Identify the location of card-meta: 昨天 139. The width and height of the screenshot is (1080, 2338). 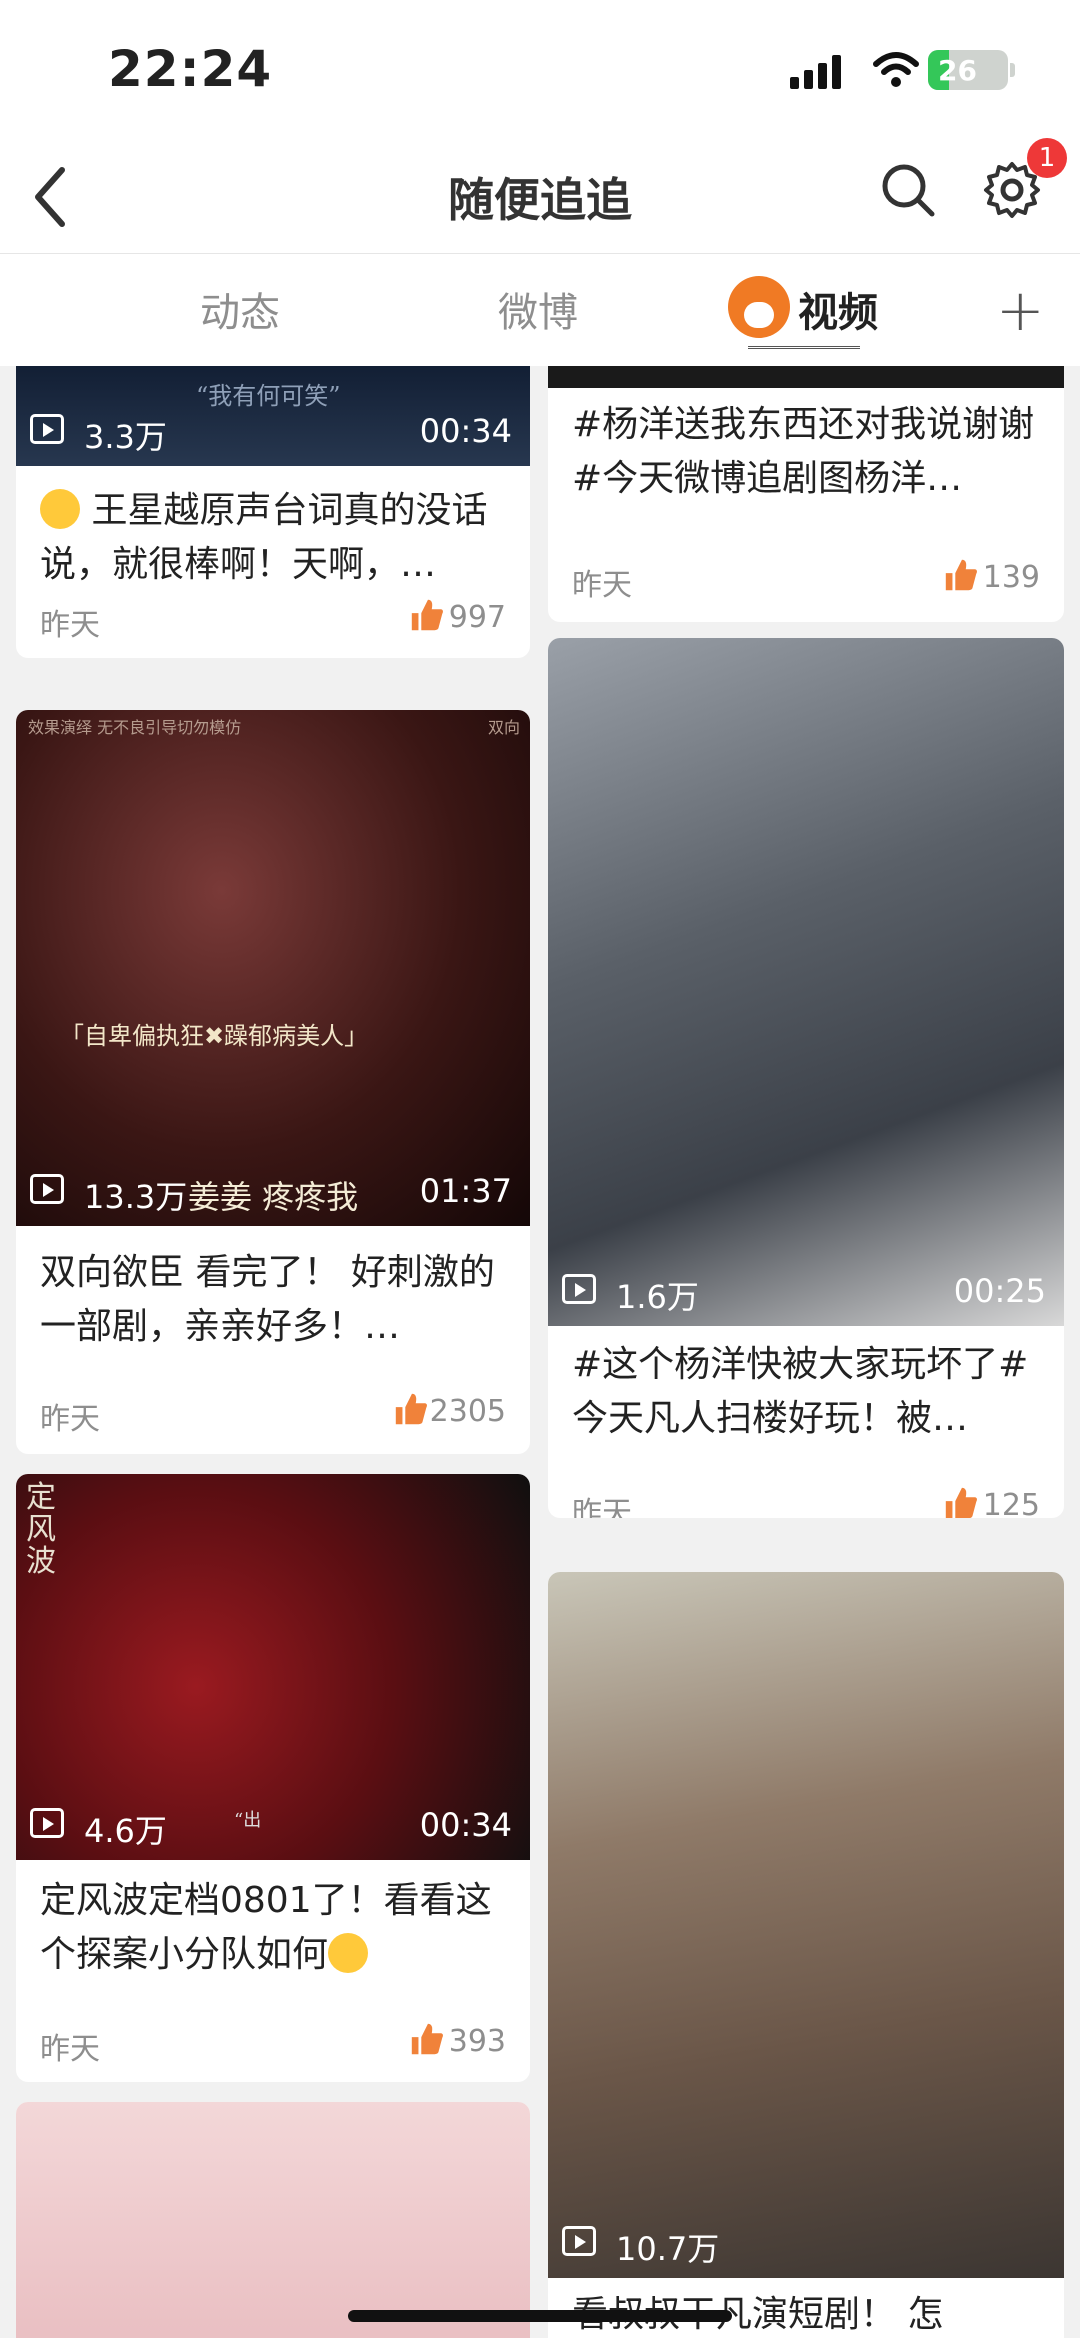
(806, 579).